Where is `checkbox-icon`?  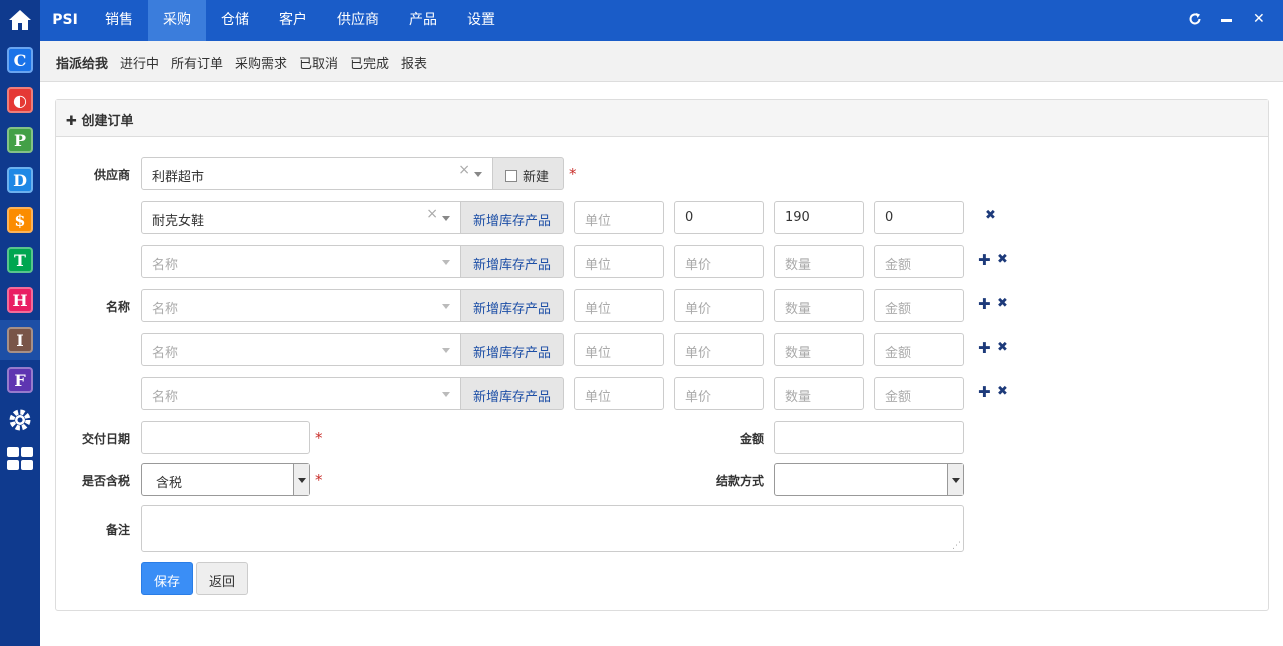 checkbox-icon is located at coordinates (511, 176).